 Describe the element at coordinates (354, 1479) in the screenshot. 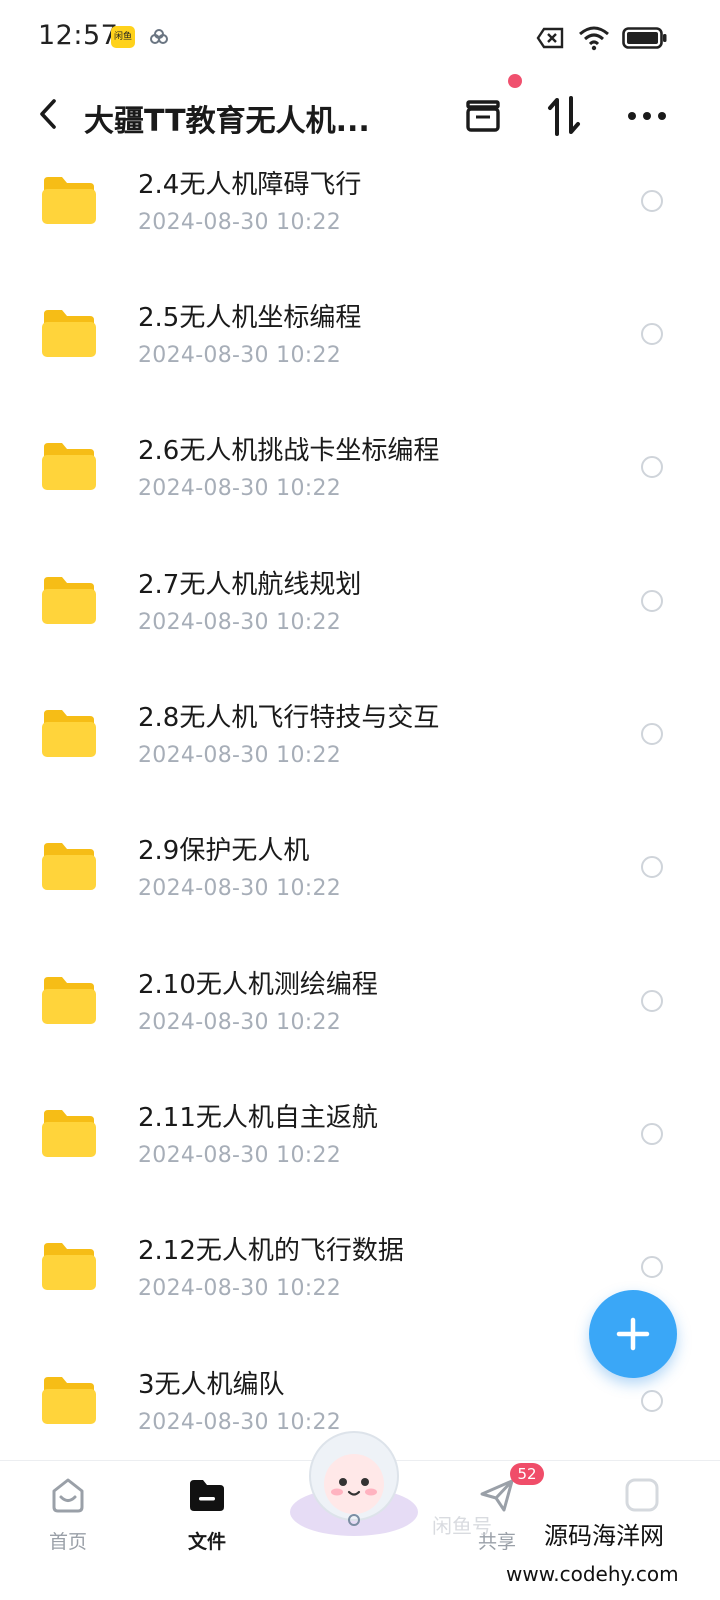

I see `mascot-icon` at that location.